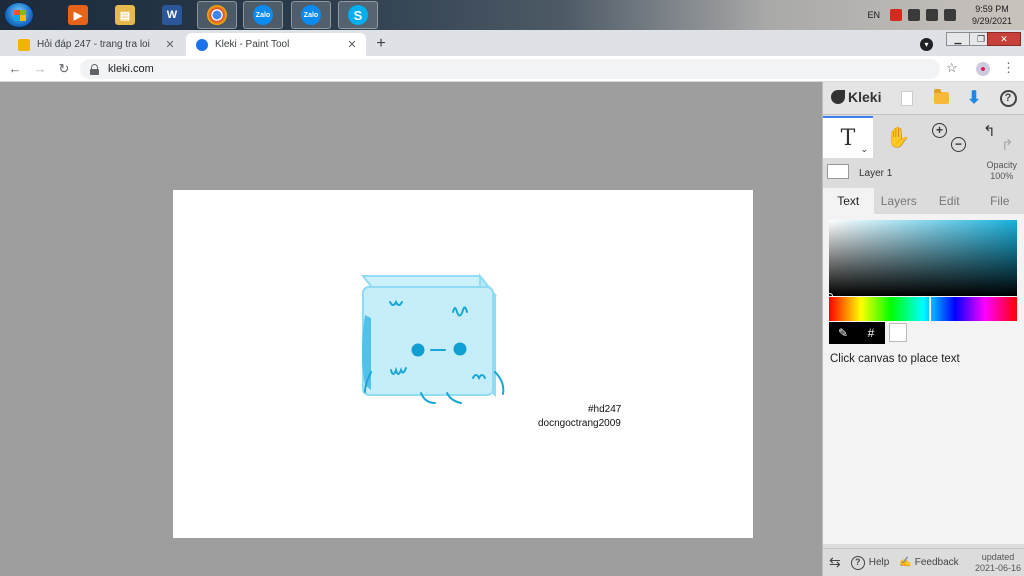 This screenshot has height=576, width=1024. I want to click on window-close-button: ✕, so click(1004, 39).